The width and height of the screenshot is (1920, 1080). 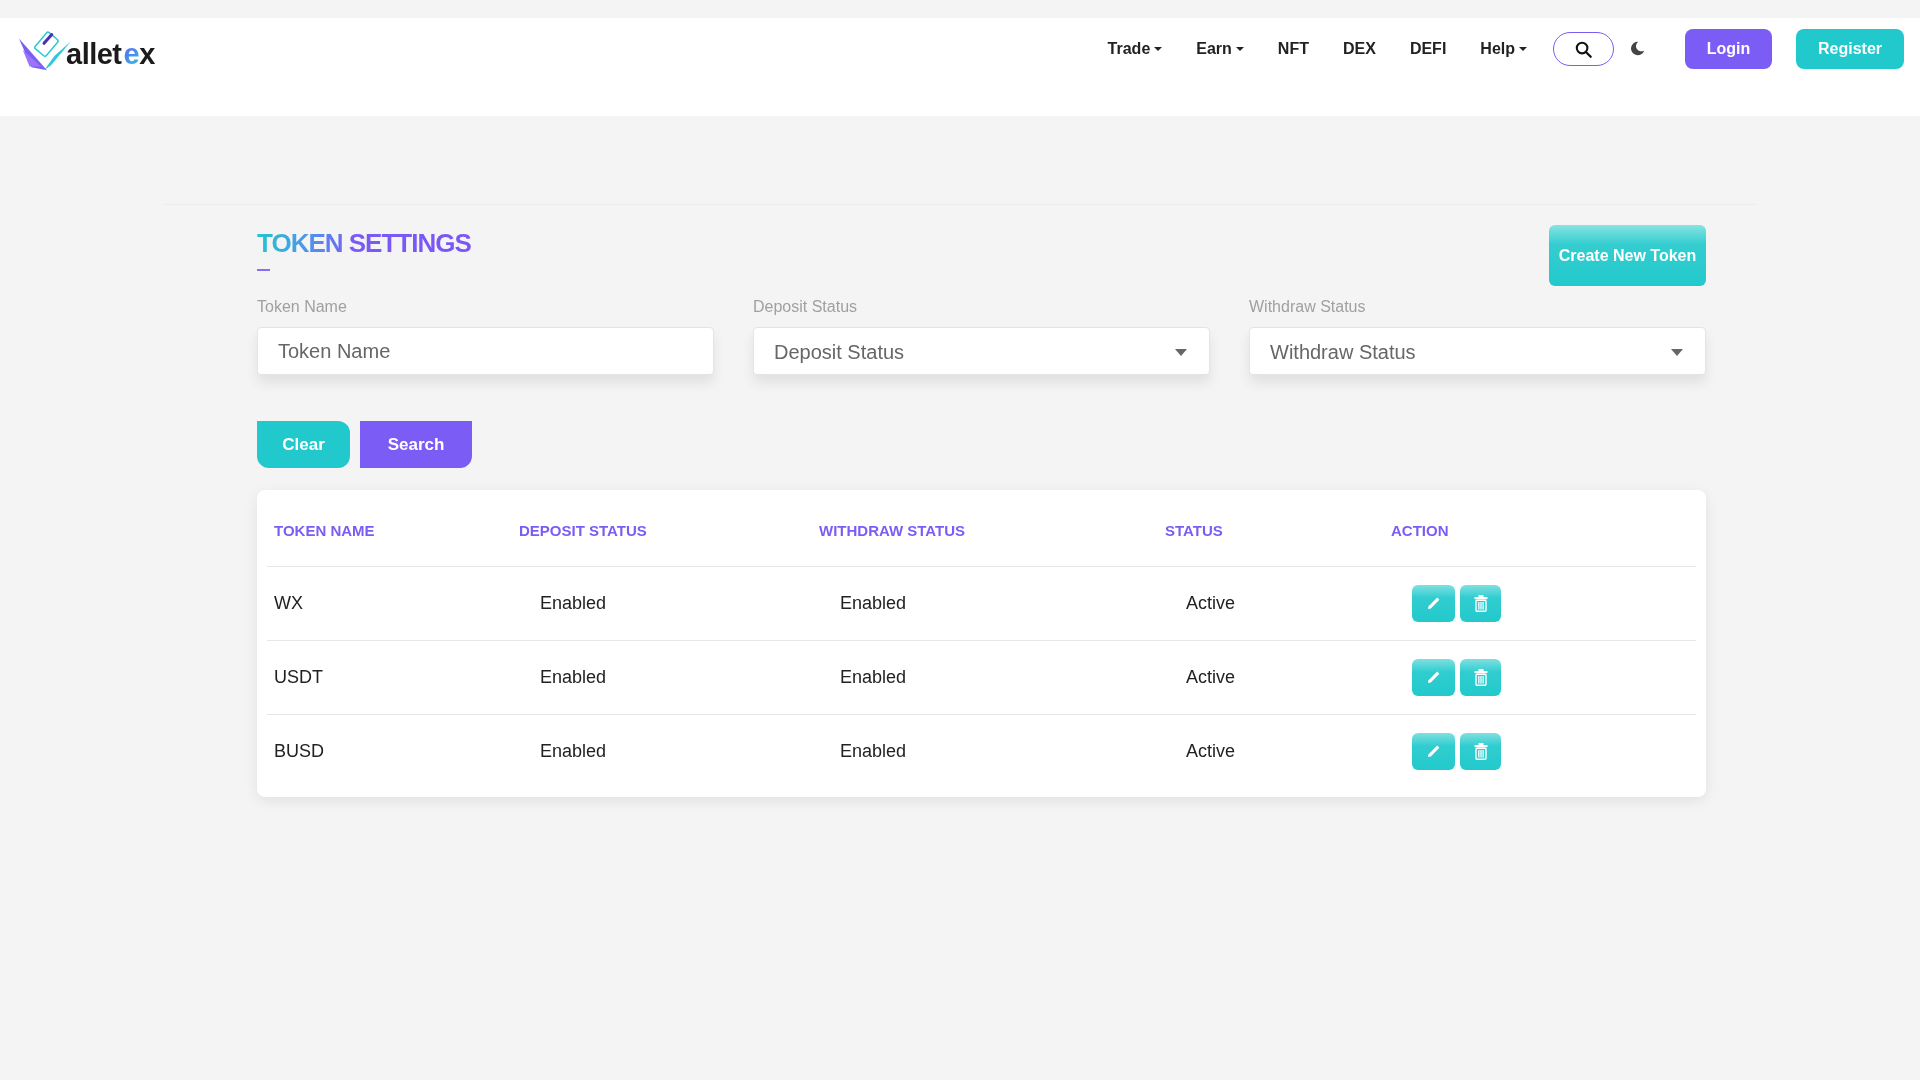 I want to click on nav-link: Trade, so click(x=1135, y=49).